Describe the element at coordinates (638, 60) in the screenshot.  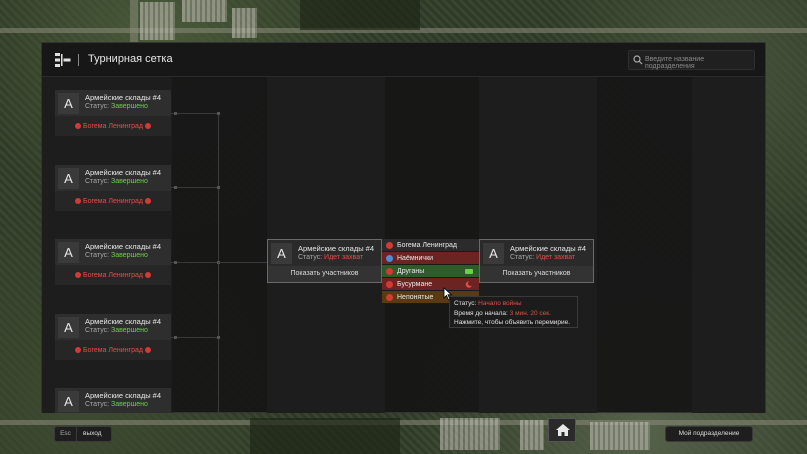
I see `search-icon` at that location.